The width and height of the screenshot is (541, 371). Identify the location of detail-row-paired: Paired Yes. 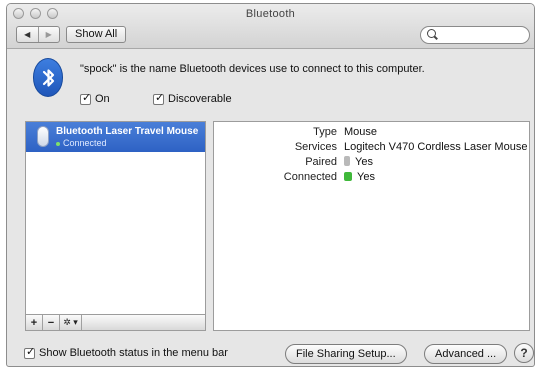
(371, 163).